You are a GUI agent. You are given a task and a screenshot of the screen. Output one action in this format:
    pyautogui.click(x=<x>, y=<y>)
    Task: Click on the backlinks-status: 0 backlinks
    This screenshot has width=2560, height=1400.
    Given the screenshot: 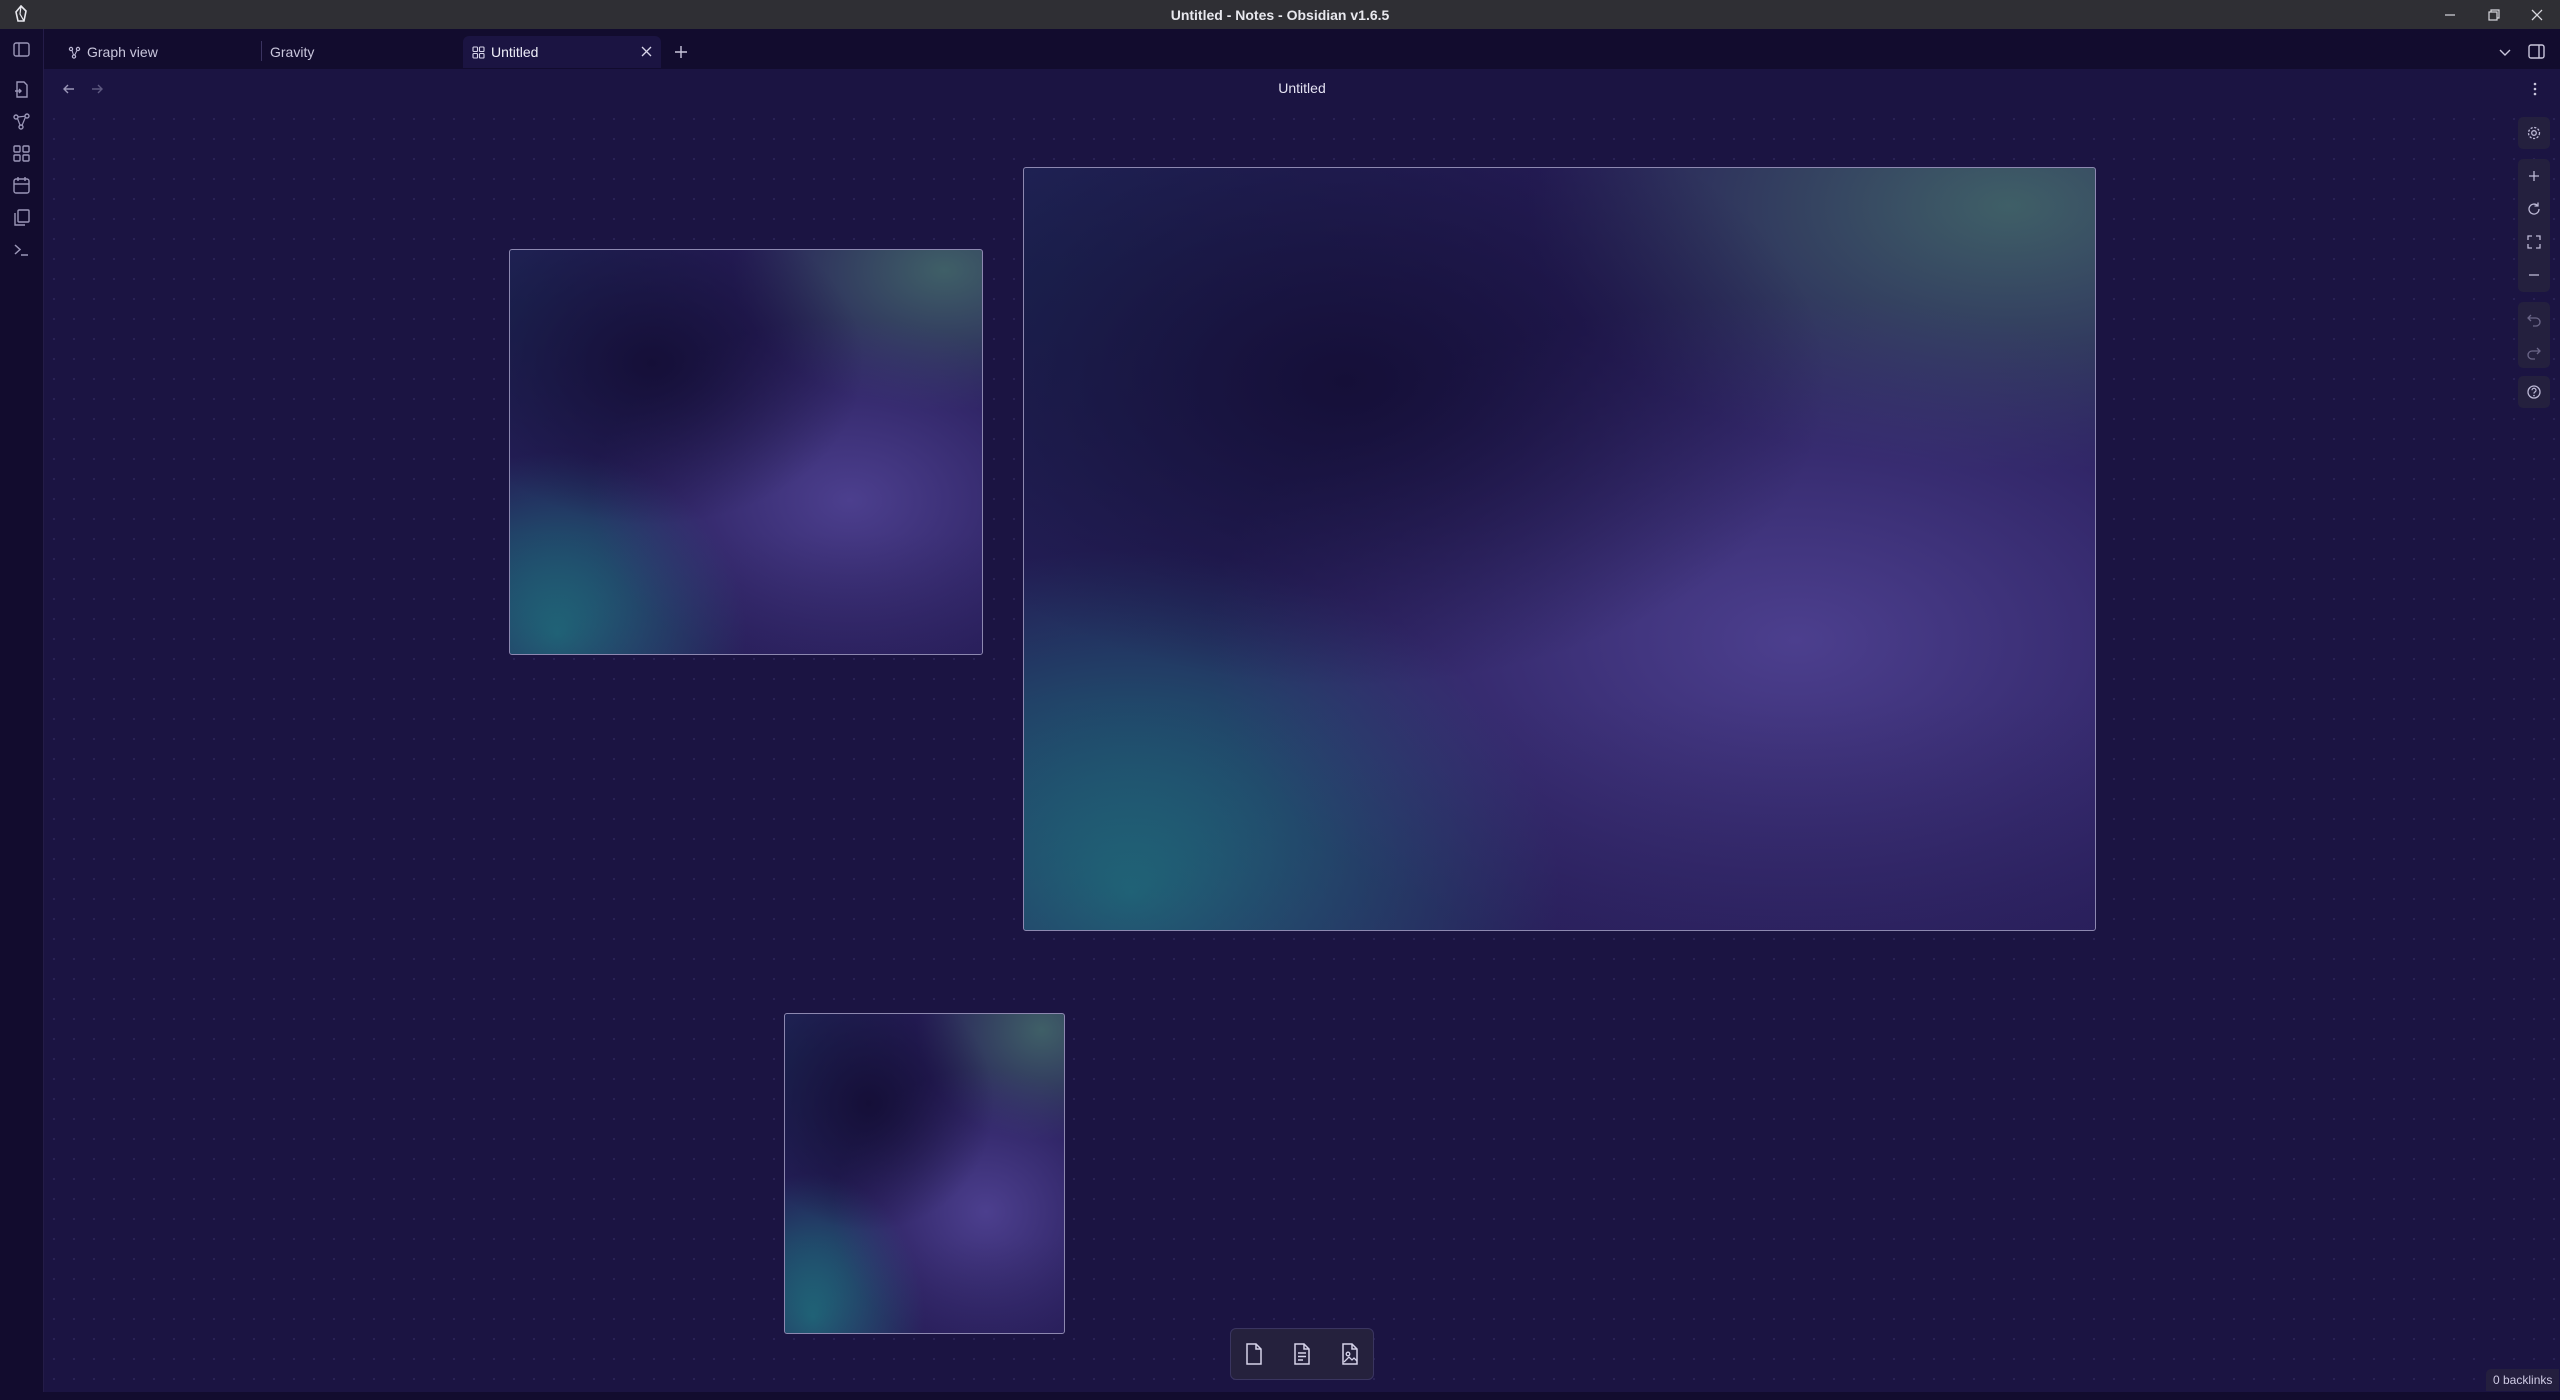 What is the action you would take?
    pyautogui.click(x=2523, y=1380)
    